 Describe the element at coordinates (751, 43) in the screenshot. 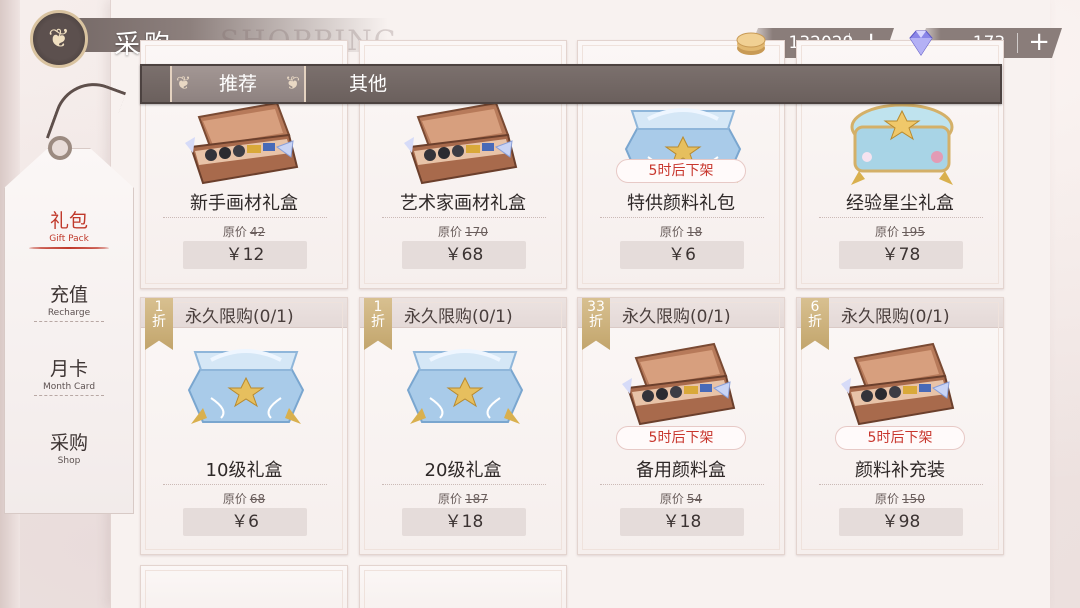

I see `coin-stack-icon` at that location.